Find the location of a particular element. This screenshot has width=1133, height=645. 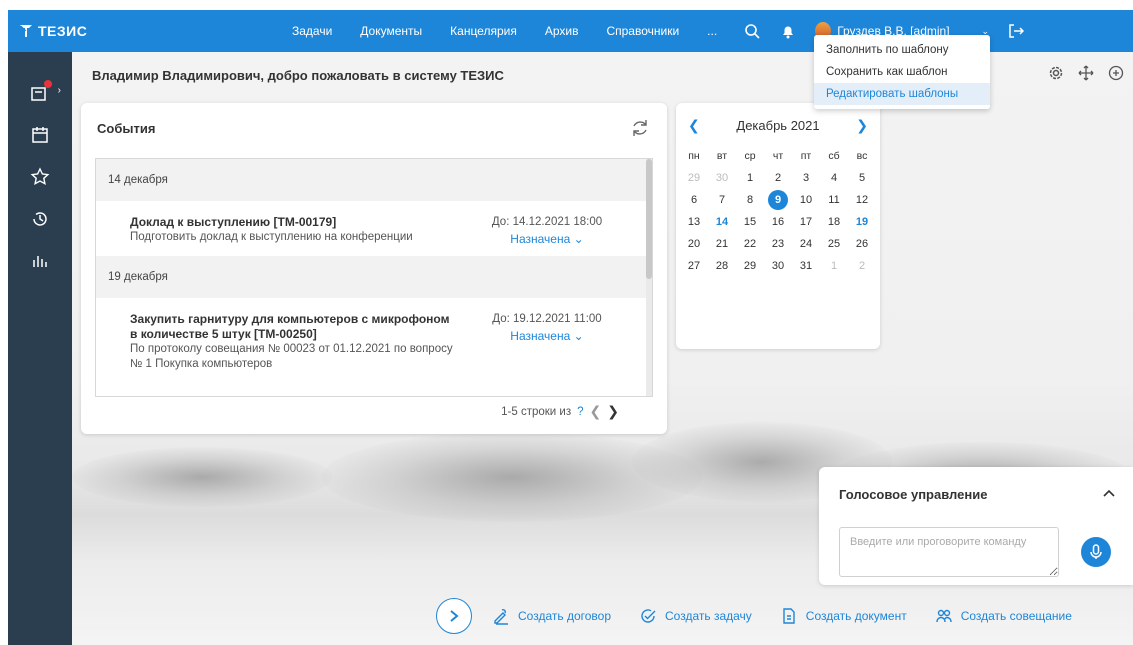

calendar-day: 3 is located at coordinates (806, 178).